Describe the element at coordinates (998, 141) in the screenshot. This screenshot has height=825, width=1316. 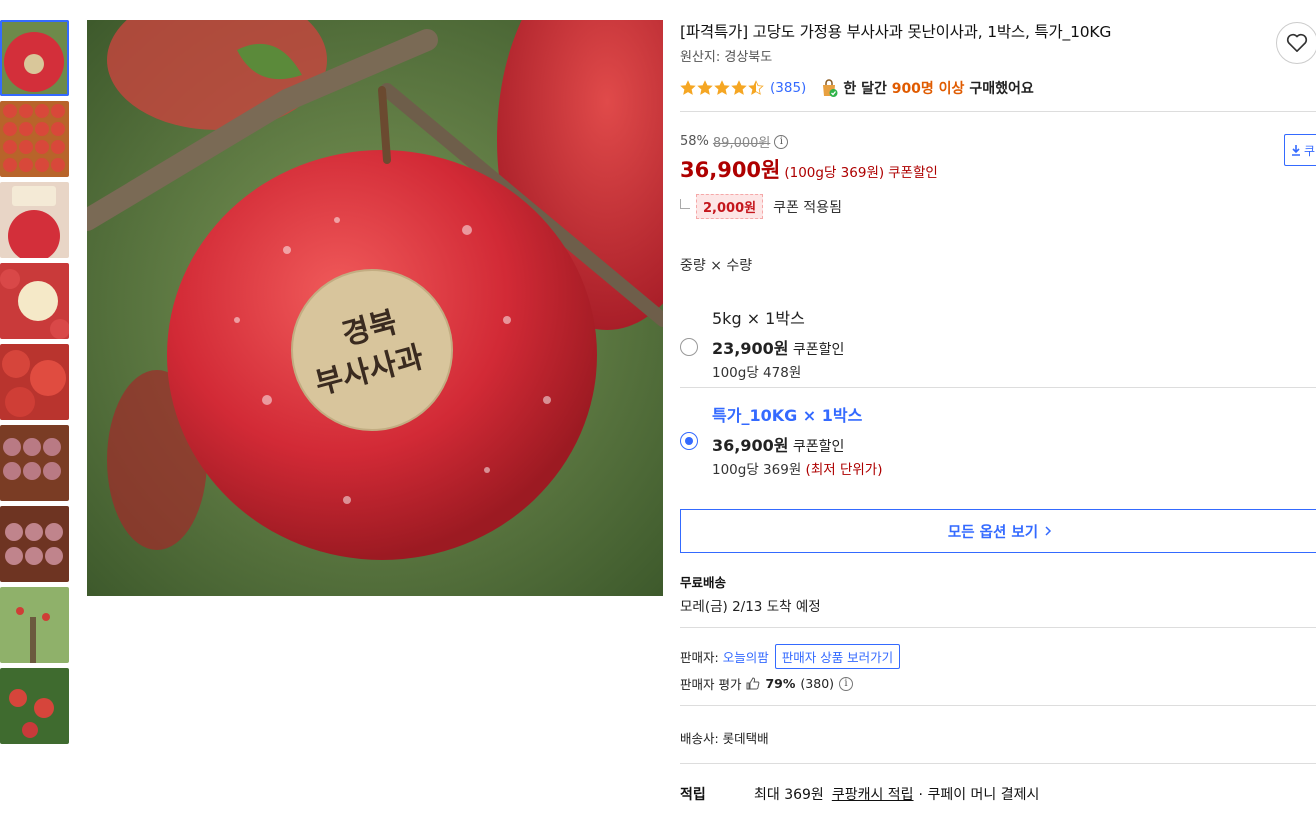
I see `price-discount-row: 58% 89,000원 i` at that location.